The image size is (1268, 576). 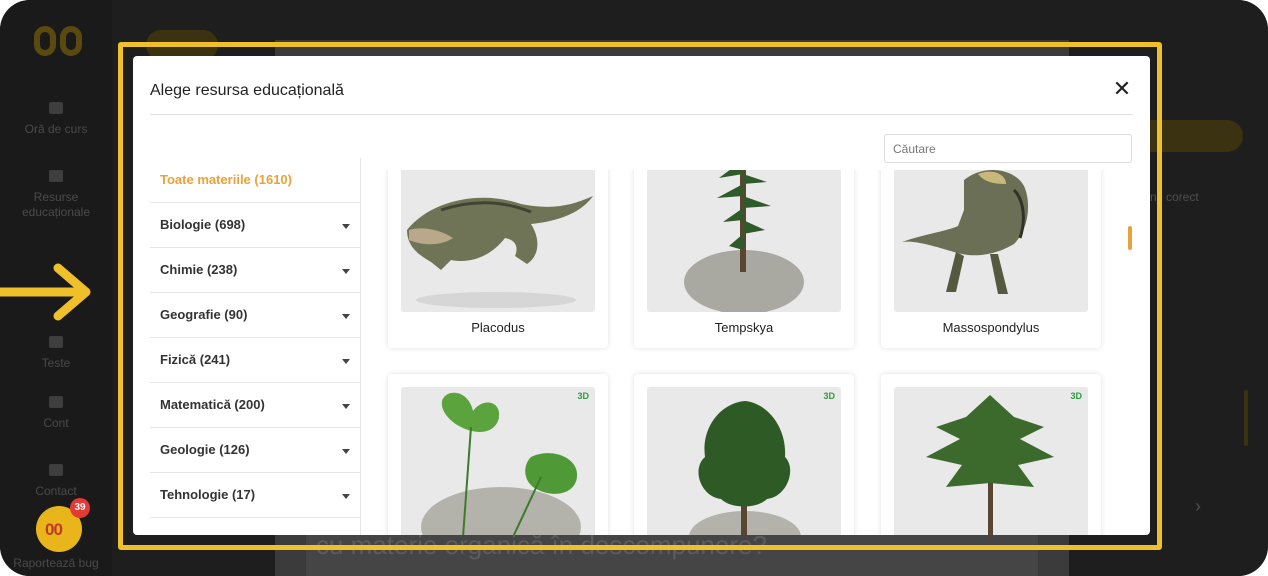 I want to click on bug-report-button: 00 39, so click(x=63, y=525).